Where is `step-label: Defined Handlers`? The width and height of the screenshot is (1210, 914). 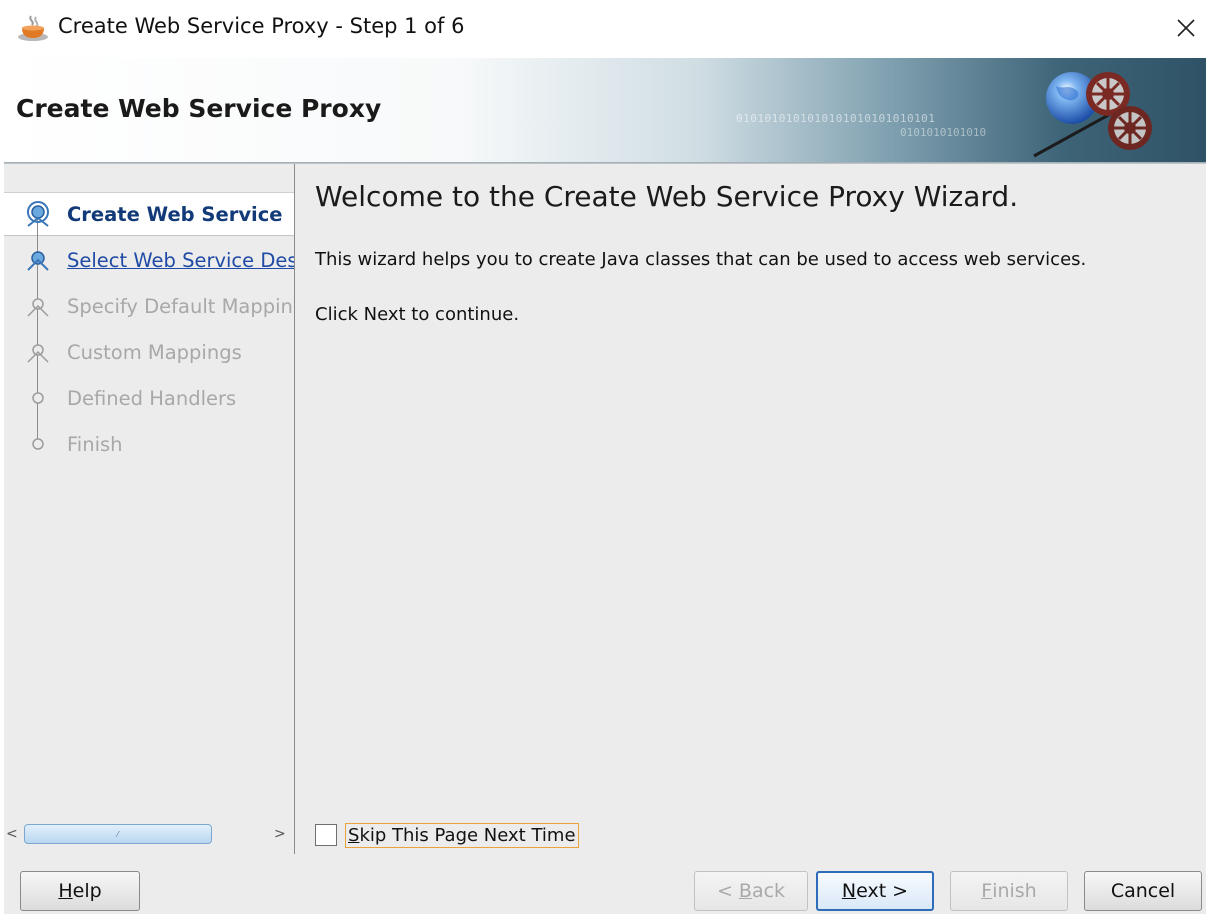
step-label: Defined Handlers is located at coordinates (152, 398).